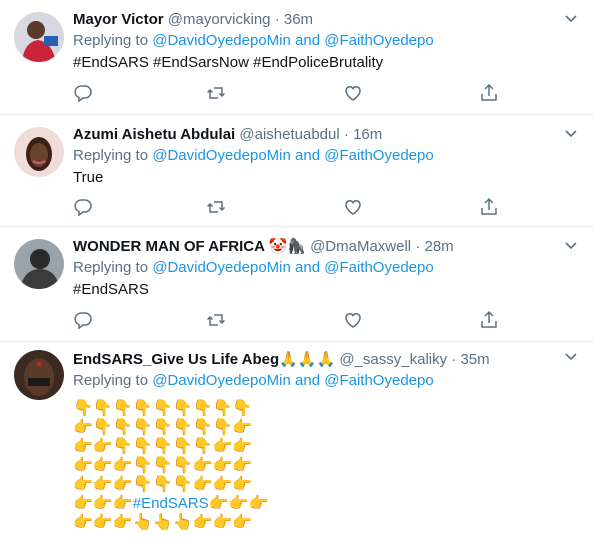  I want to click on author-name: Mayor Victor, so click(118, 19).